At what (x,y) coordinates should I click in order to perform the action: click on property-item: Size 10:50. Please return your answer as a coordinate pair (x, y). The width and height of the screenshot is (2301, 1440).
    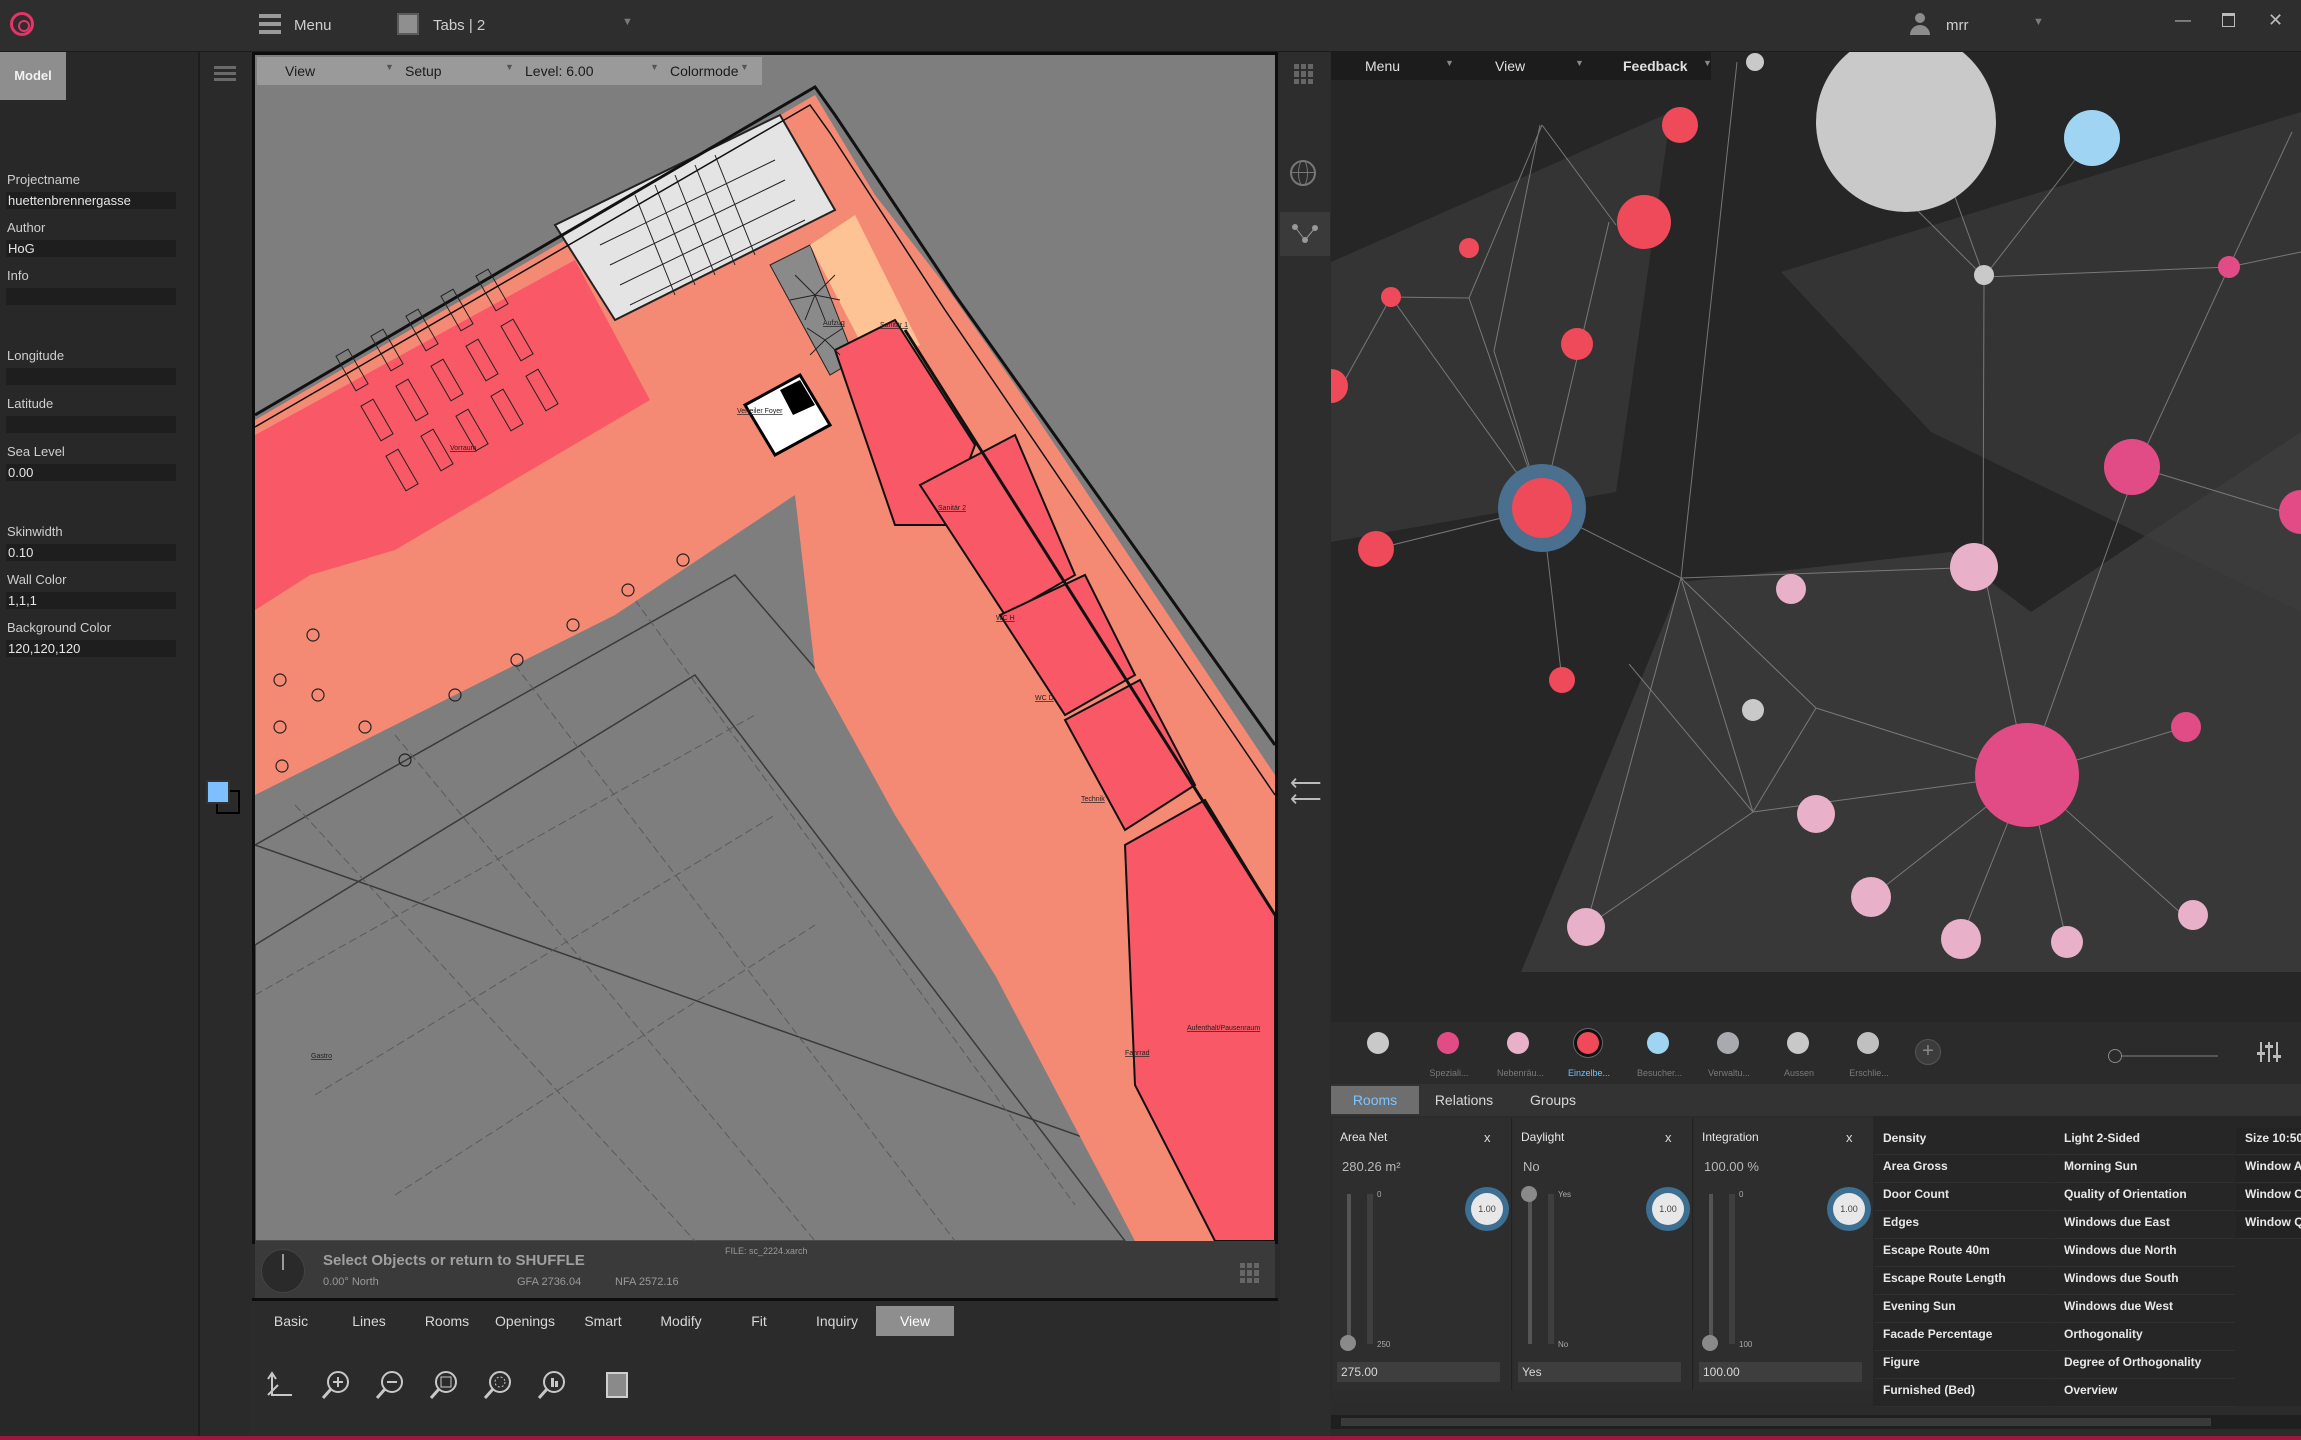
    Looking at the image, I should click on (2268, 1141).